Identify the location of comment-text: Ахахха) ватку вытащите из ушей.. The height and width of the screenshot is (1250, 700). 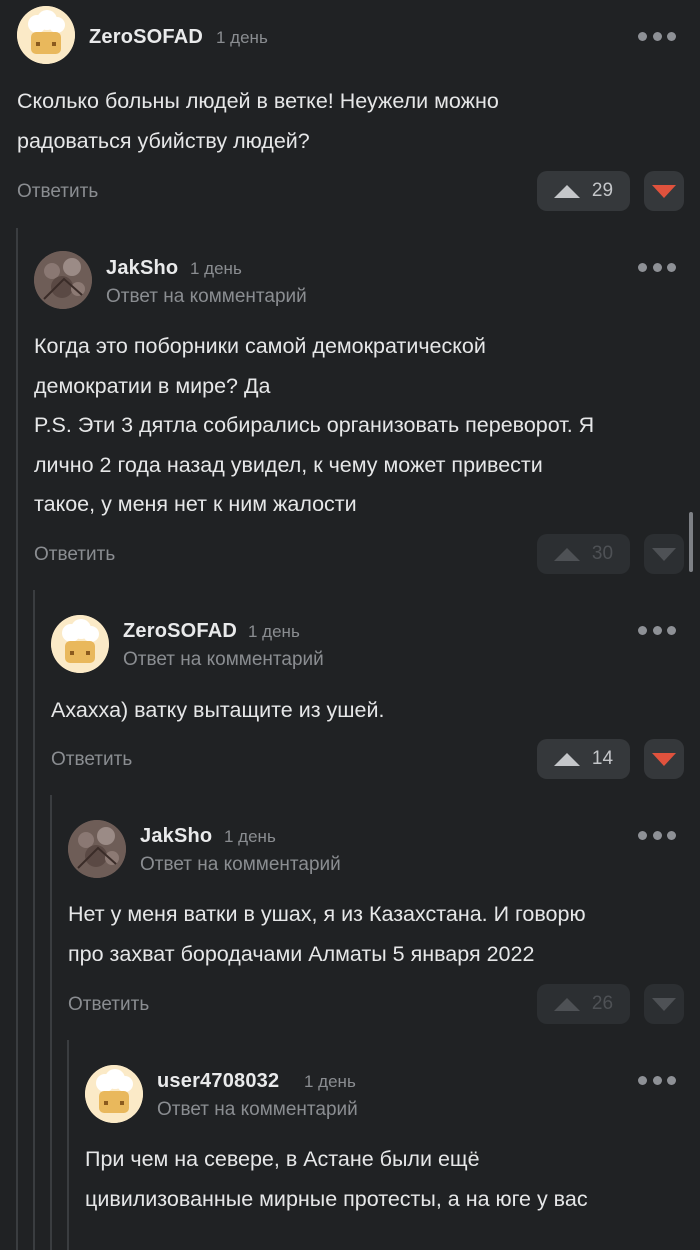
(218, 710).